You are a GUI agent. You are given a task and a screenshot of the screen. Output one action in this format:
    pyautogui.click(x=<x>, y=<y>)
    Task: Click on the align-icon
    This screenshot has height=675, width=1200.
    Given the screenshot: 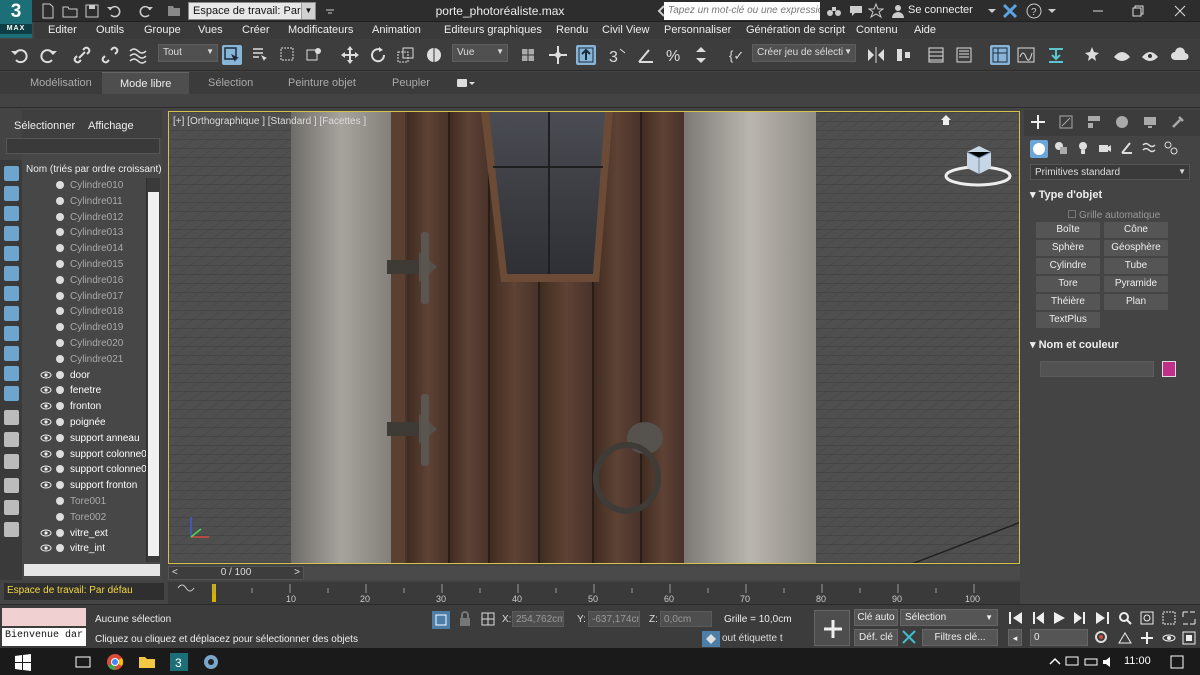 What is the action you would take?
    pyautogui.click(x=904, y=55)
    